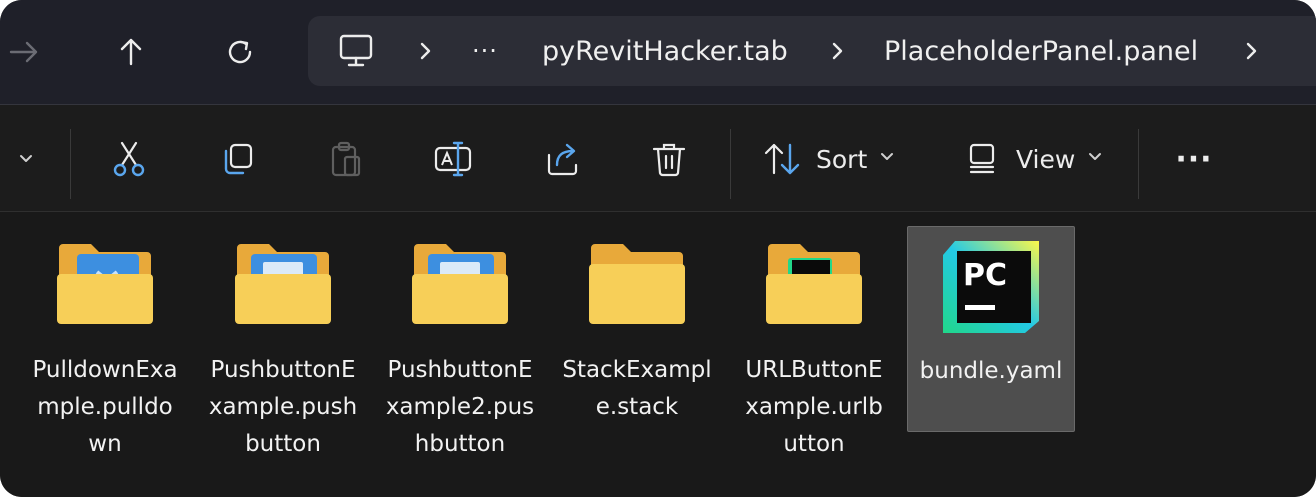 The image size is (1316, 497). Describe the element at coordinates (991, 371) in the screenshot. I see `file-name: bundle.yaml` at that location.